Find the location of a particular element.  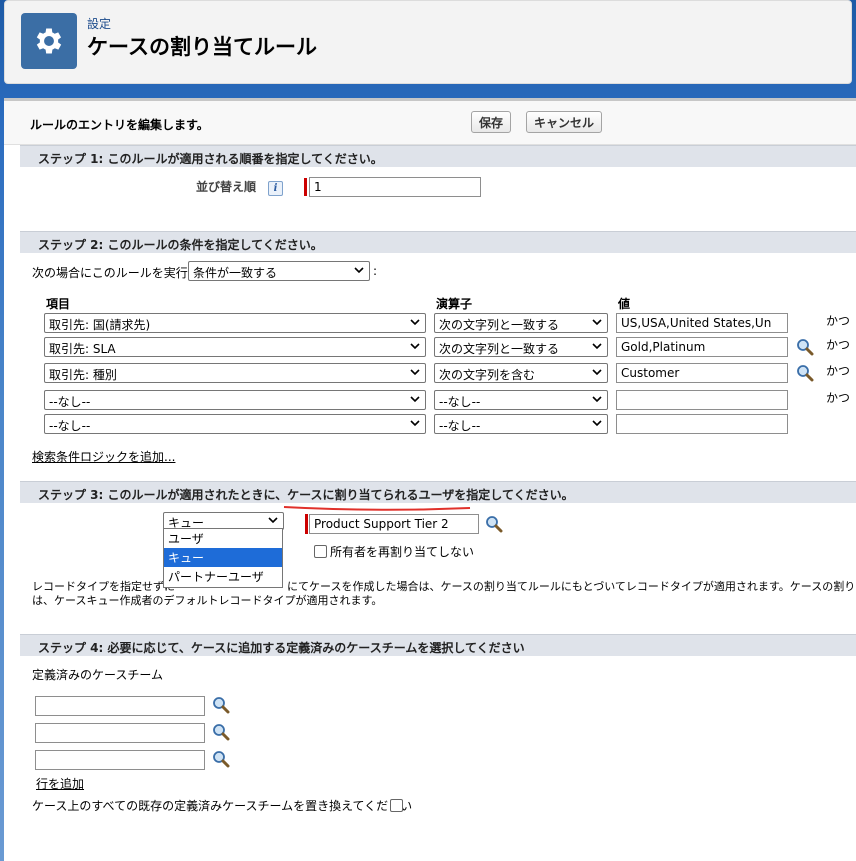

add-row-link: 行を追加 is located at coordinates (60, 783).